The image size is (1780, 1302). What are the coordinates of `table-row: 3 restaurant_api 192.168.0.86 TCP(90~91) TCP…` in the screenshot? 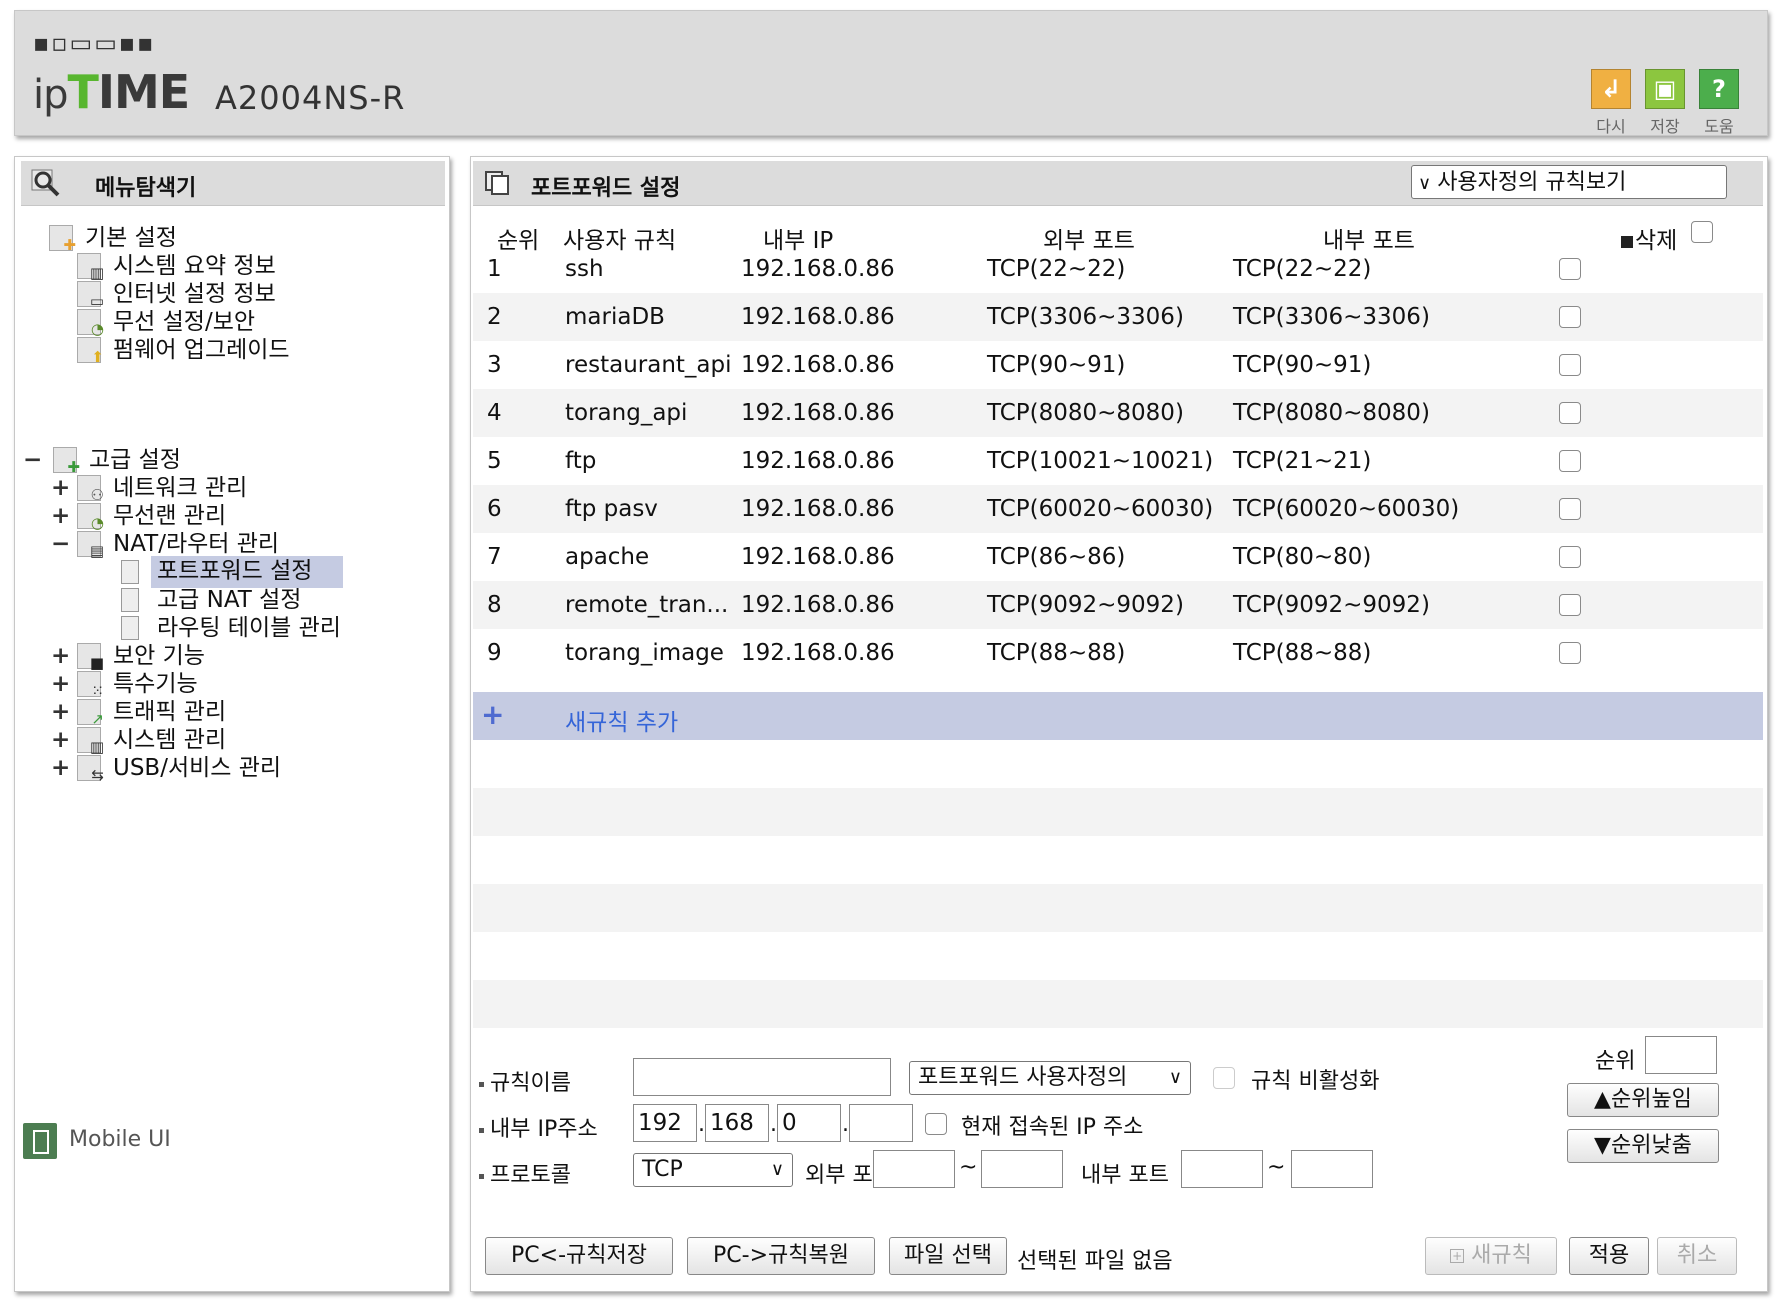 It's located at (1118, 365).